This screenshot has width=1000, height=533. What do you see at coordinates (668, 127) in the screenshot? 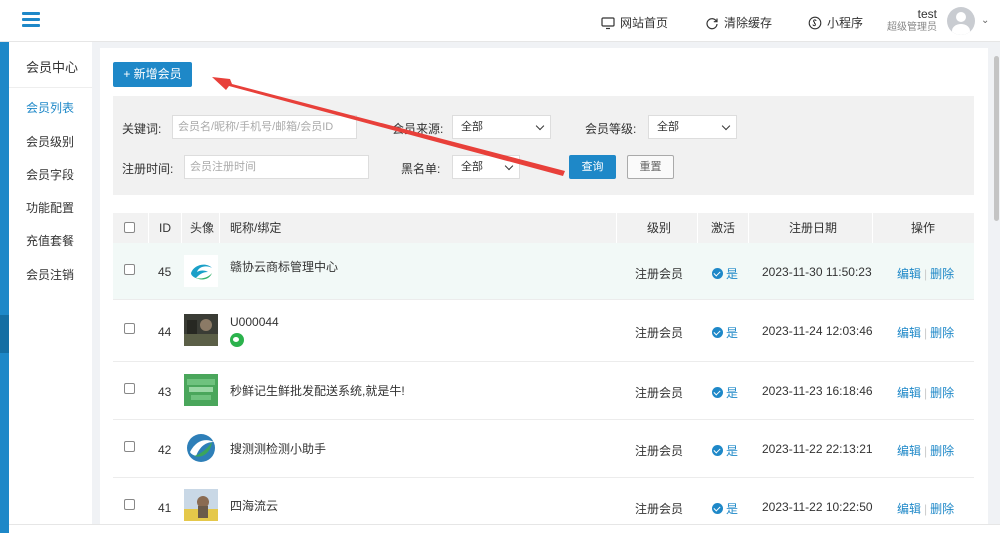
I see `level-select-value: 全部` at bounding box center [668, 127].